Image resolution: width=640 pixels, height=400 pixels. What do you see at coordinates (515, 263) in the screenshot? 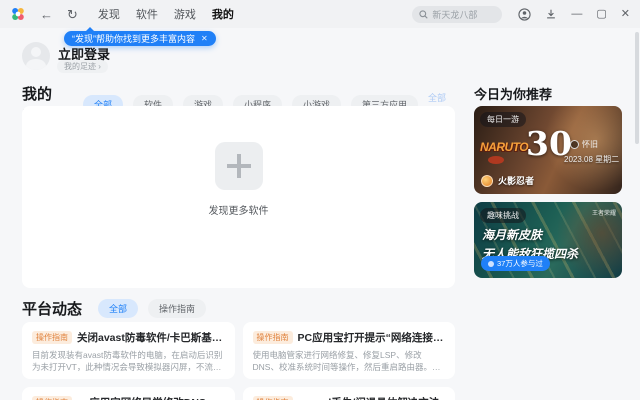
I see `participants-pill: 37万人参与过` at bounding box center [515, 263].